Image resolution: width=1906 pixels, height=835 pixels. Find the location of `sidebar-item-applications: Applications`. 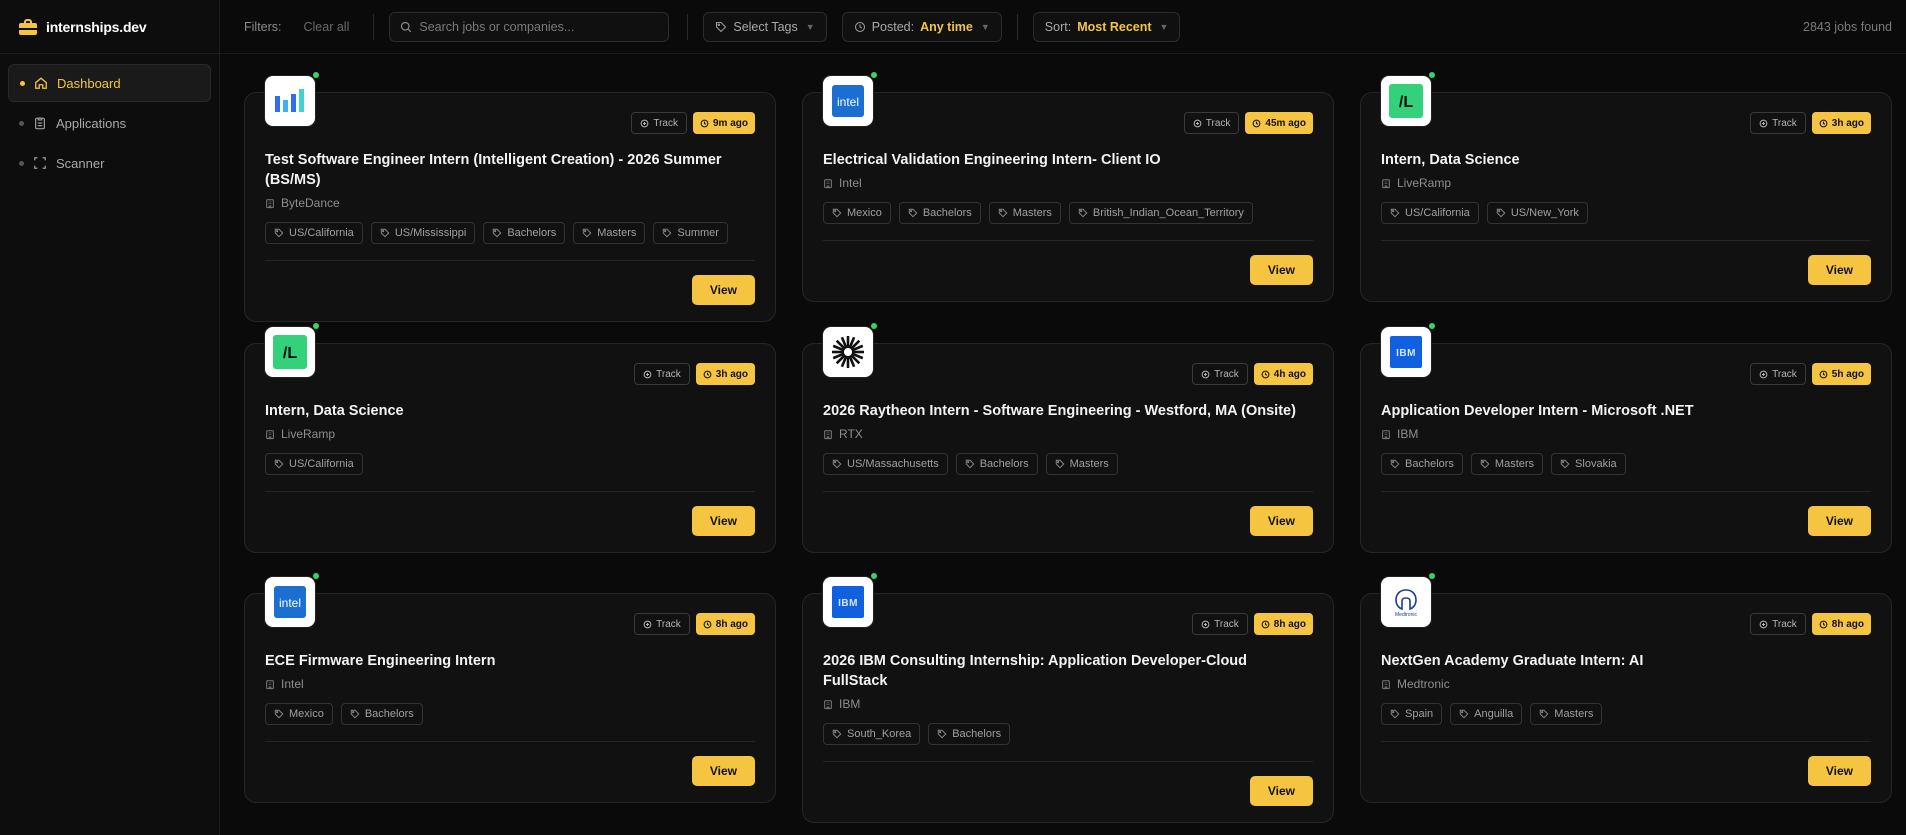

sidebar-item-applications: Applications is located at coordinates (109, 123).